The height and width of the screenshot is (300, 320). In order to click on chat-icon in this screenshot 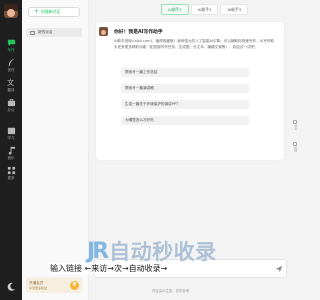, I will do `click(11, 43)`.